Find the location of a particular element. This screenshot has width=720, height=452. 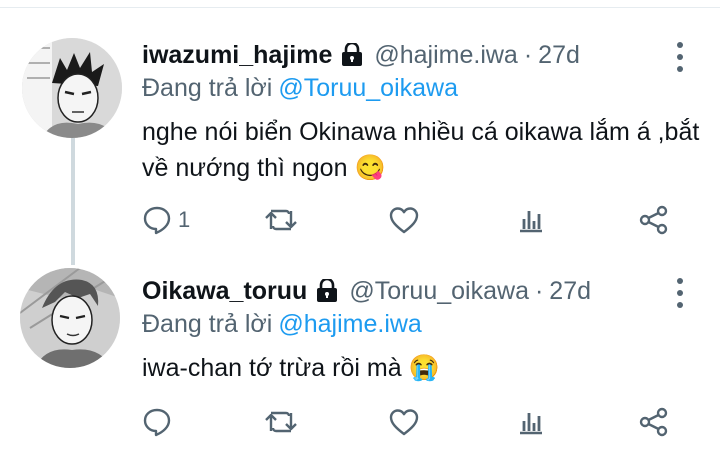

user-handle: @hajime.iwa is located at coordinates (445, 55).